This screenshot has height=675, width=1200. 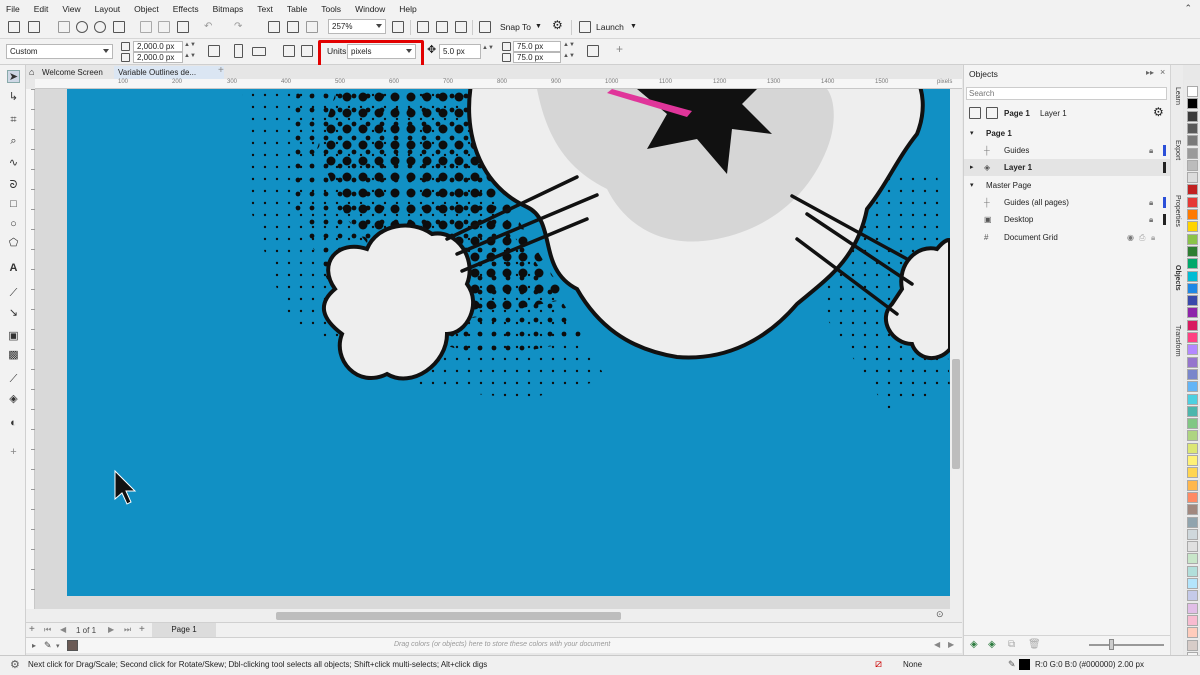 What do you see at coordinates (537, 57) in the screenshot?
I see `duplicate-y-field: 75.0 px` at bounding box center [537, 57].